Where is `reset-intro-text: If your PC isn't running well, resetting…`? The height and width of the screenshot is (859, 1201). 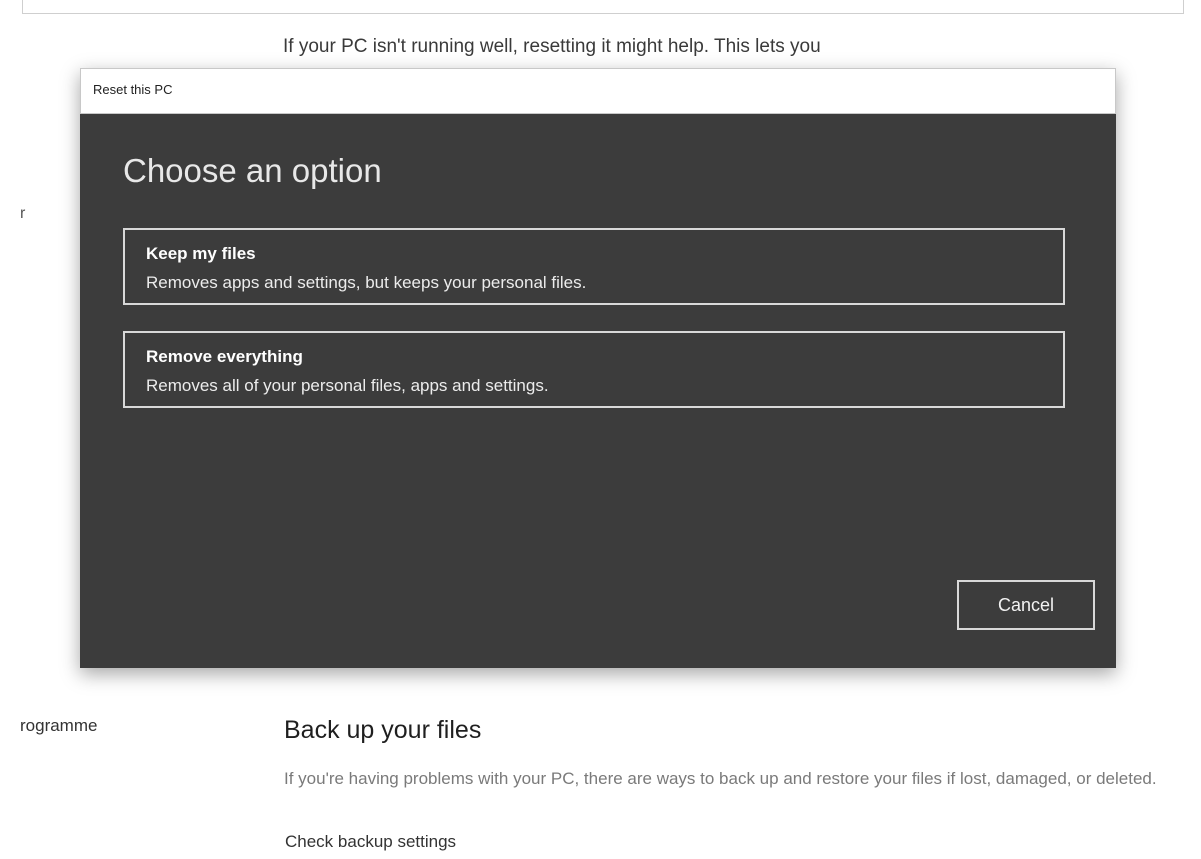 reset-intro-text: If your PC isn't running well, resetting… is located at coordinates (552, 46).